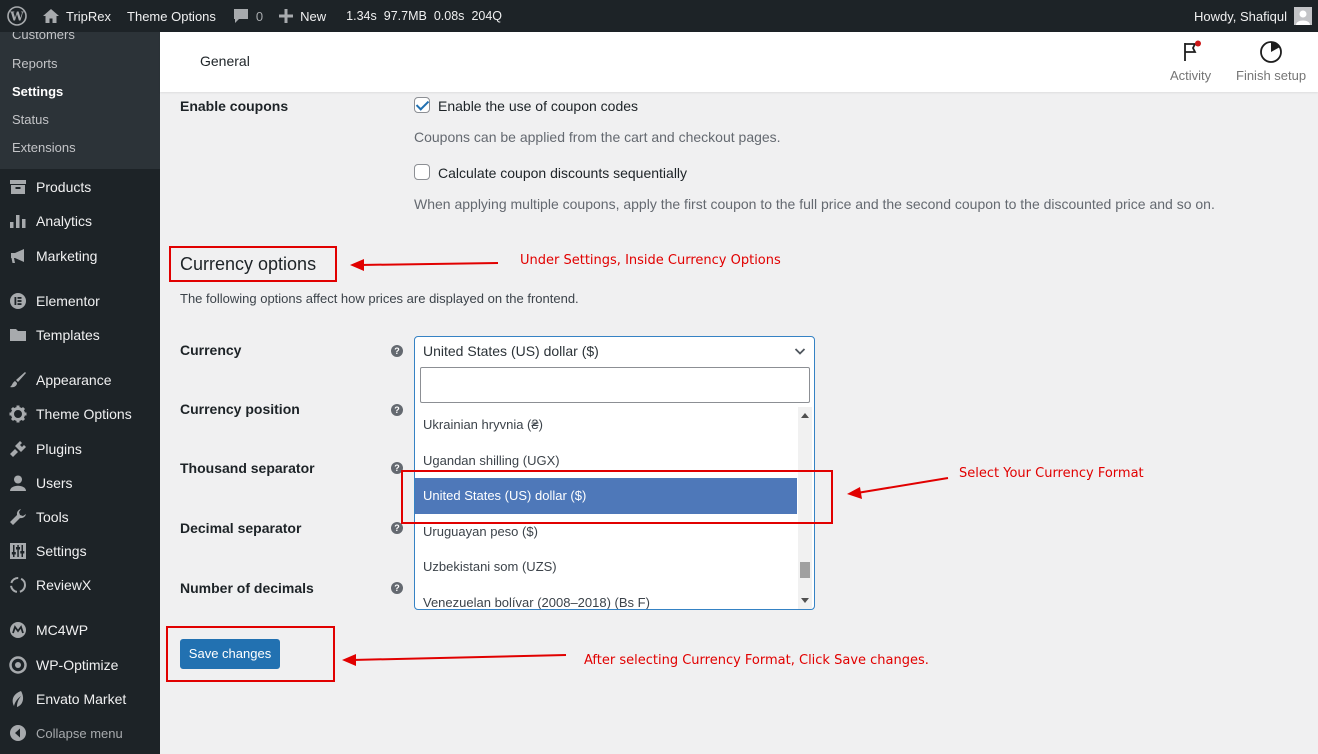 The height and width of the screenshot is (754, 1318). I want to click on annotation-text: Under Settings, Inside Currency Options, so click(650, 260).